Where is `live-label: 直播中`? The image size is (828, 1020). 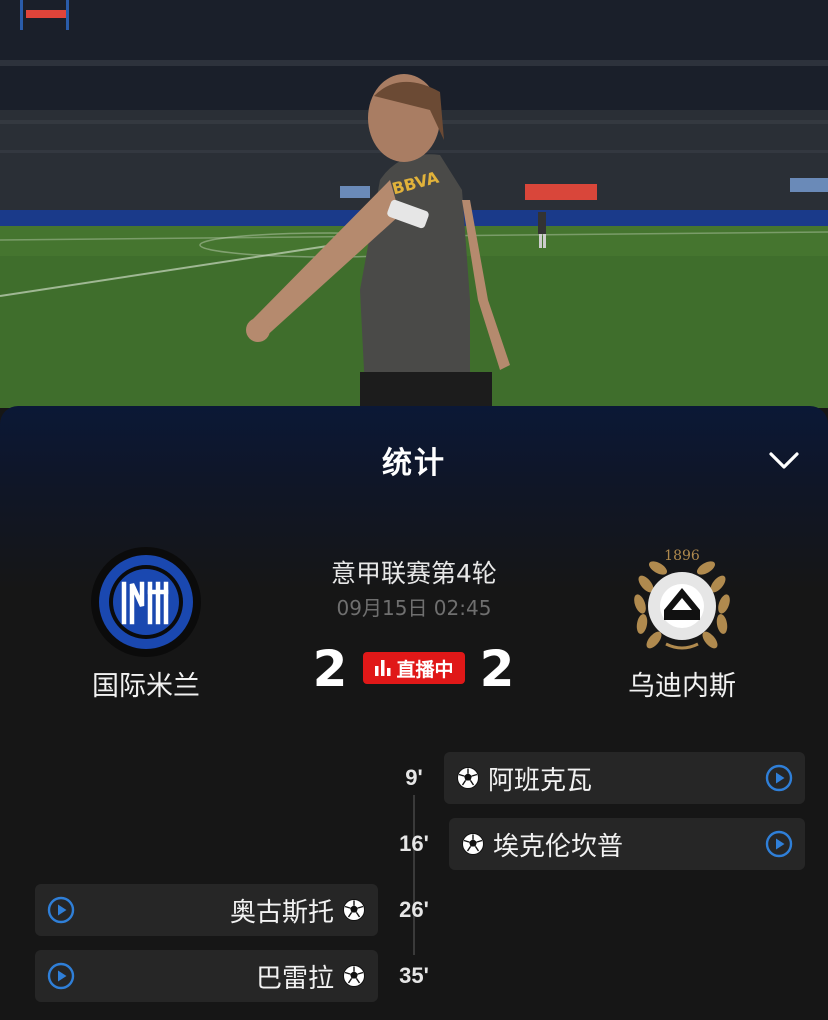
live-label: 直播中 is located at coordinates (425, 669).